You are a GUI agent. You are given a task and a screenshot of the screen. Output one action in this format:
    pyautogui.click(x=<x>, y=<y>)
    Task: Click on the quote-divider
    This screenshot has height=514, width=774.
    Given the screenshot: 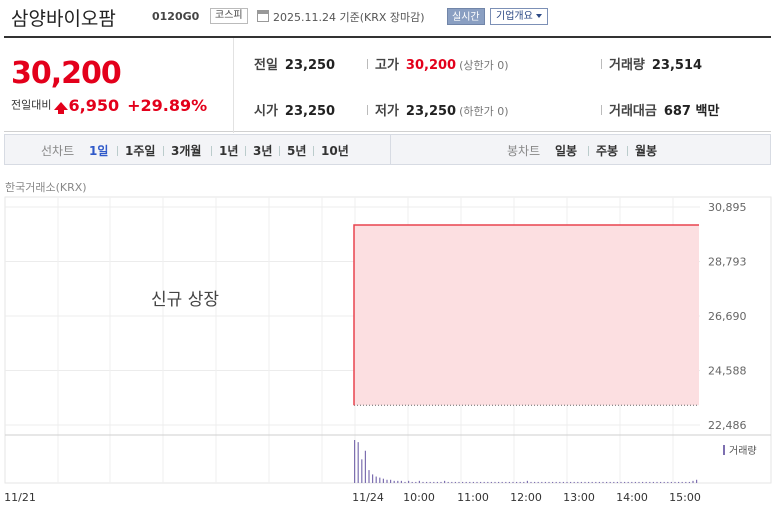 What is the action you would take?
    pyautogui.click(x=233, y=85)
    